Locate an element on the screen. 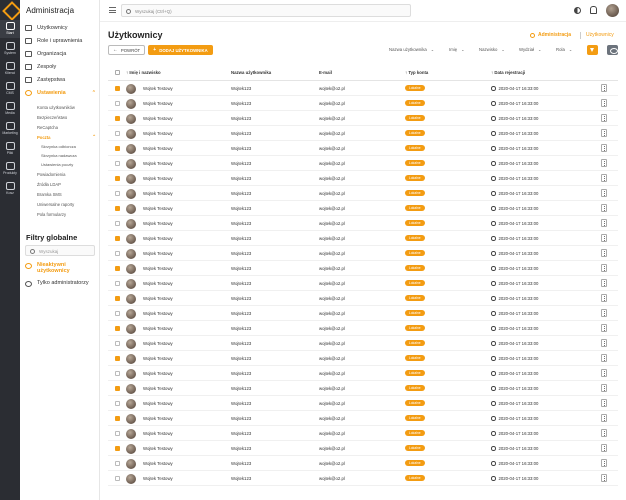 This screenshot has width=626, height=500. sort-select-4: Rola ⌄ is located at coordinates (564, 49).